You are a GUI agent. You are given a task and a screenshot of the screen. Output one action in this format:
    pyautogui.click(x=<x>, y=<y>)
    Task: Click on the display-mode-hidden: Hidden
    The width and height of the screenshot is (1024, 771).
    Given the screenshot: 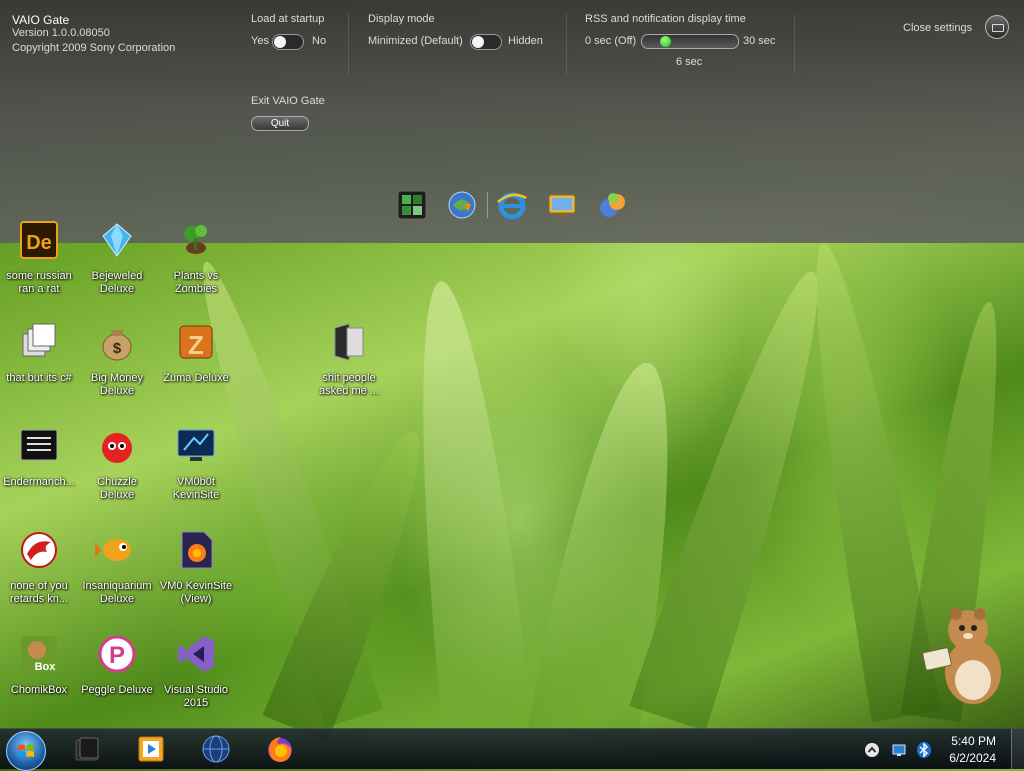 What is the action you would take?
    pyautogui.click(x=525, y=41)
    